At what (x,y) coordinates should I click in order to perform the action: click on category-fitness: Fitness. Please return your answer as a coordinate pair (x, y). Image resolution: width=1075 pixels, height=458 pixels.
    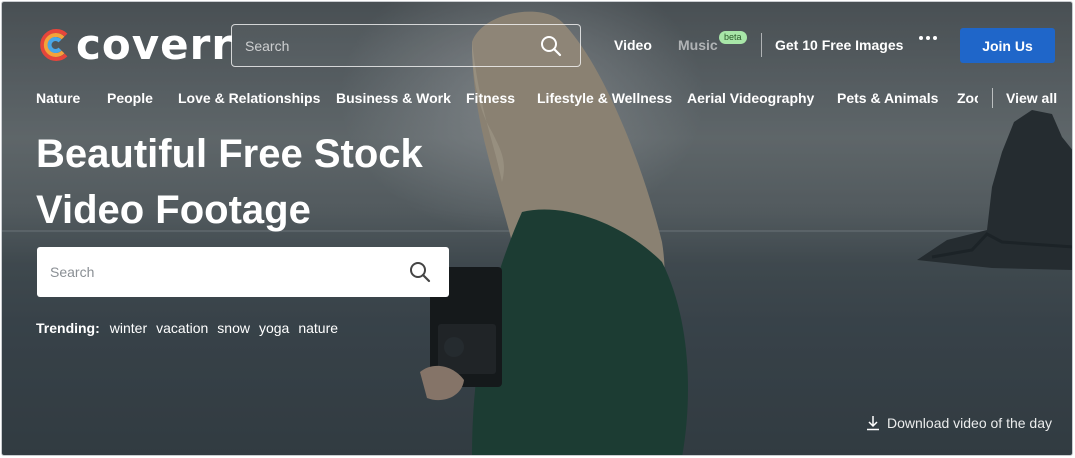
    Looking at the image, I should click on (490, 98).